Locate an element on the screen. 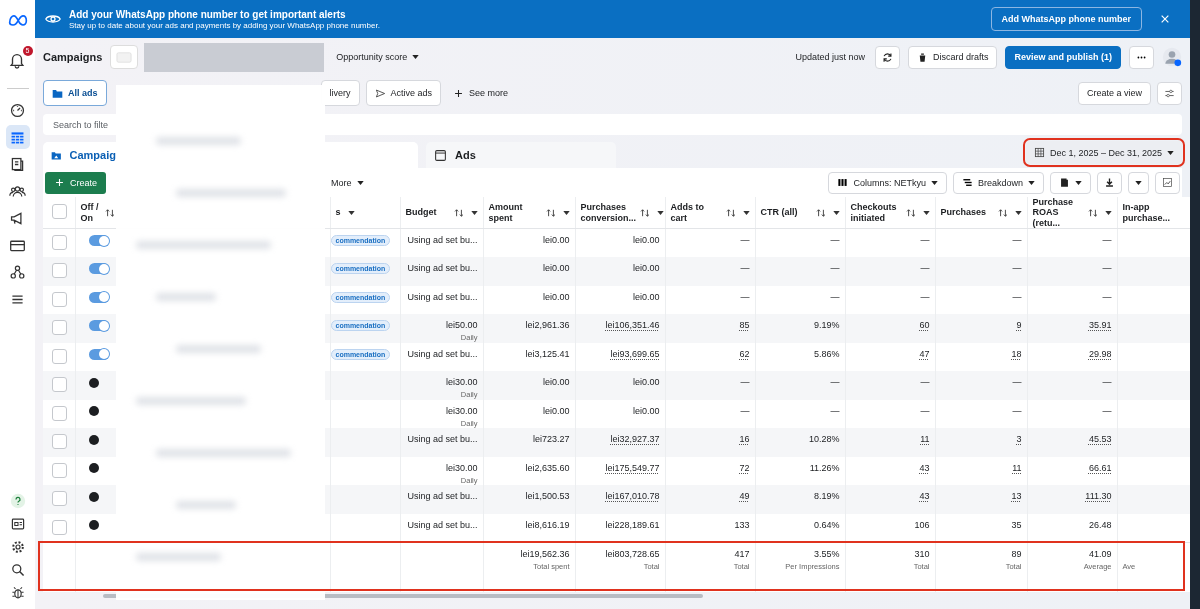  close-icon is located at coordinates (1165, 19).